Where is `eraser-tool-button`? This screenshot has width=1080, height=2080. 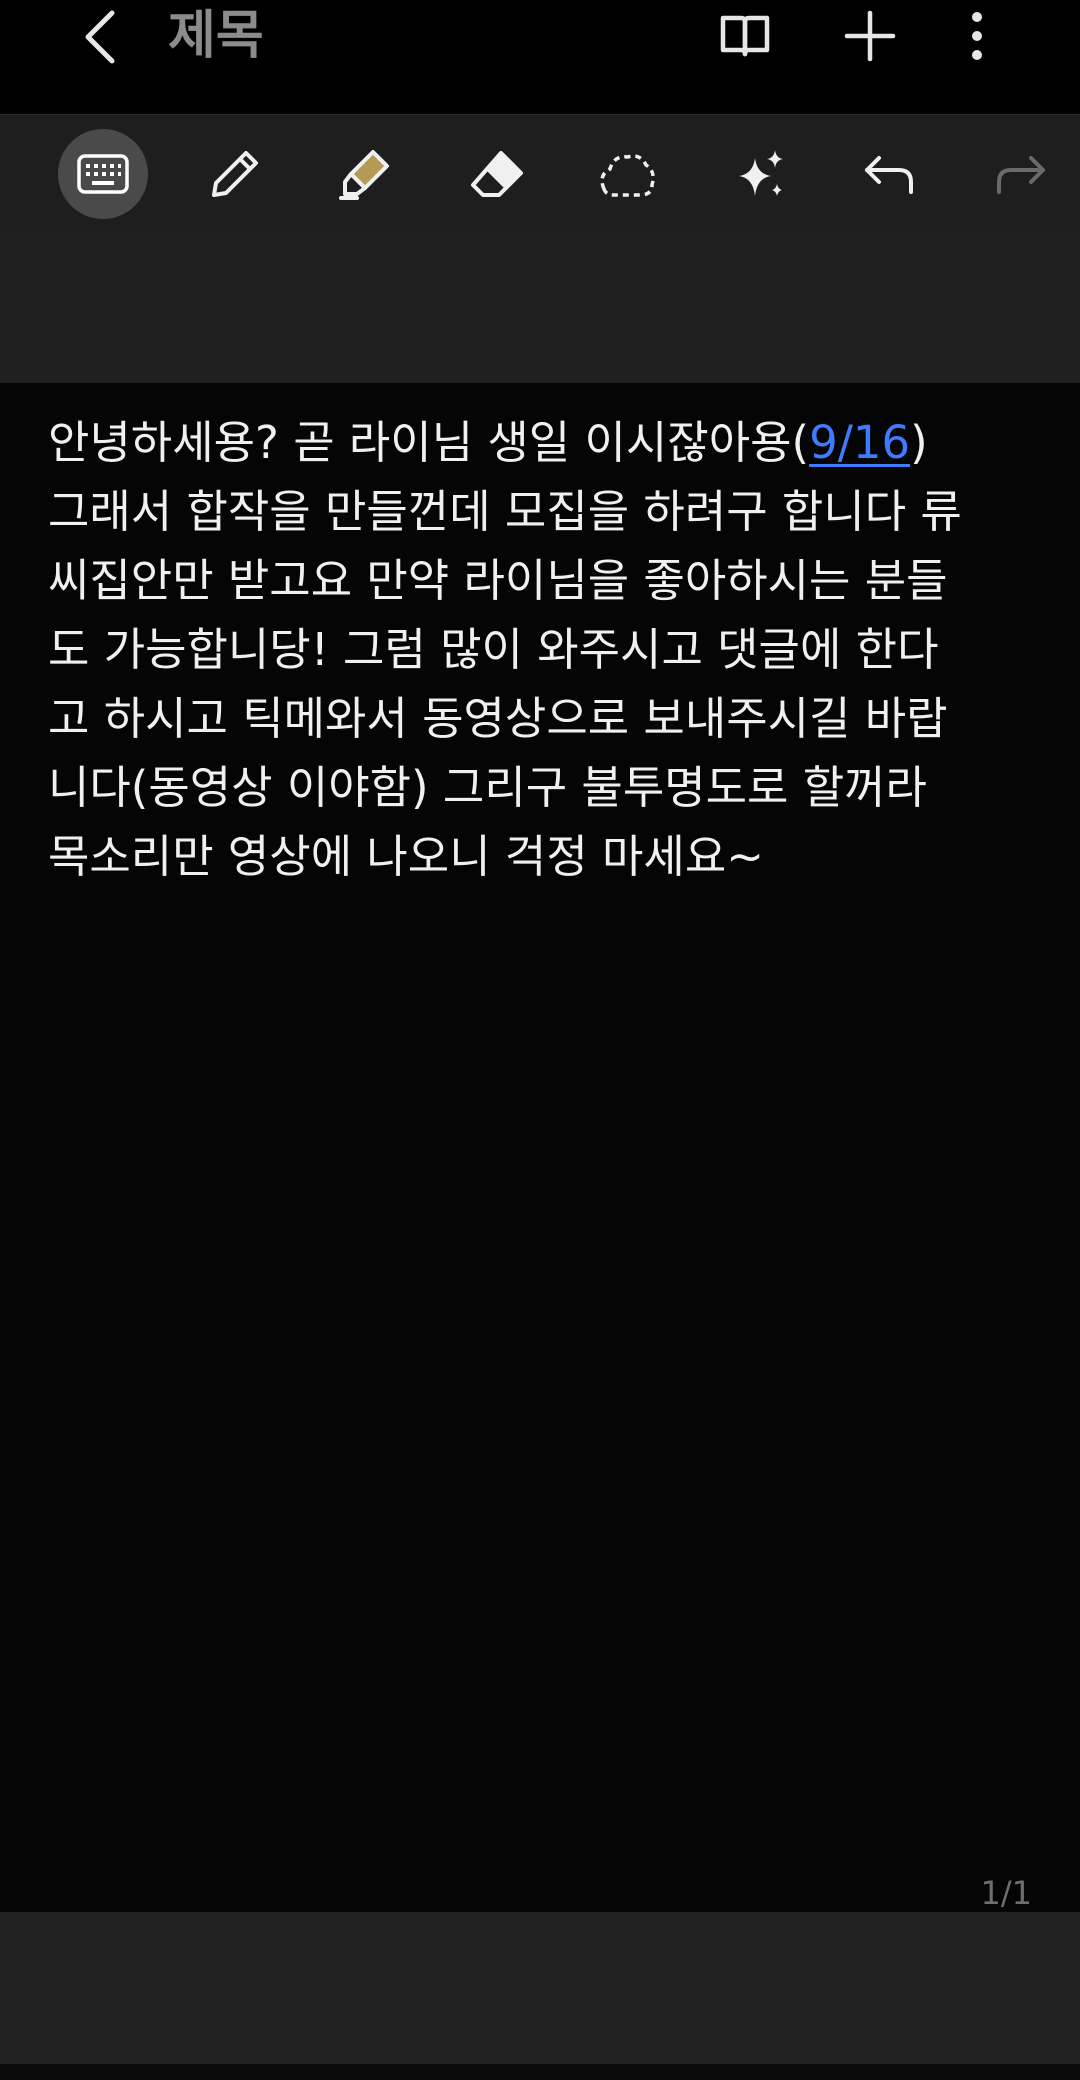 eraser-tool-button is located at coordinates (497, 174).